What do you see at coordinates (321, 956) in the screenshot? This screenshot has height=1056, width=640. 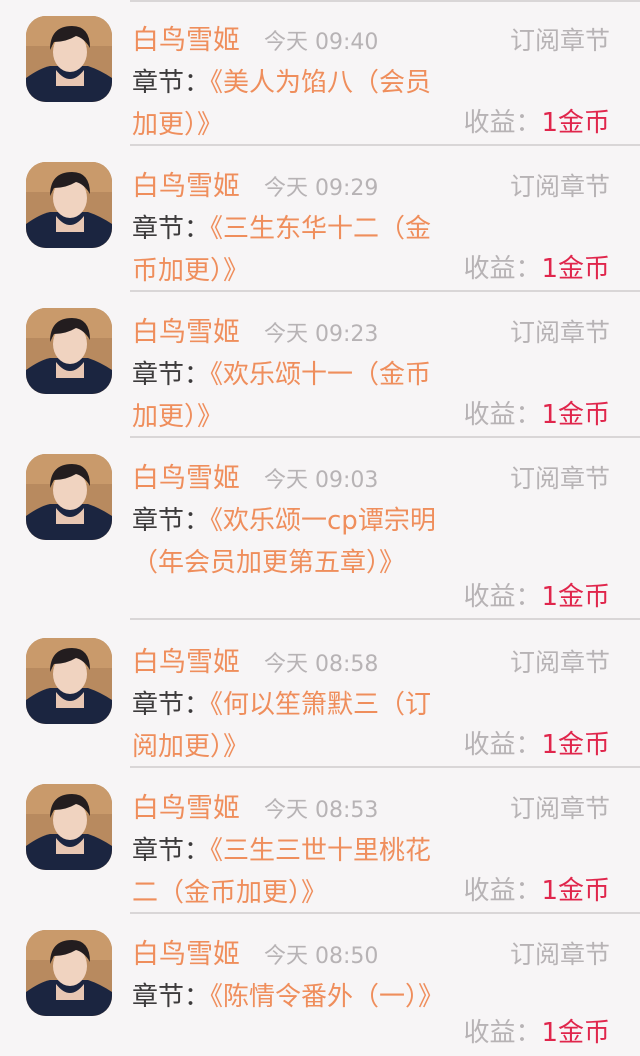 I see `timestamp: 今天 08:50` at bounding box center [321, 956].